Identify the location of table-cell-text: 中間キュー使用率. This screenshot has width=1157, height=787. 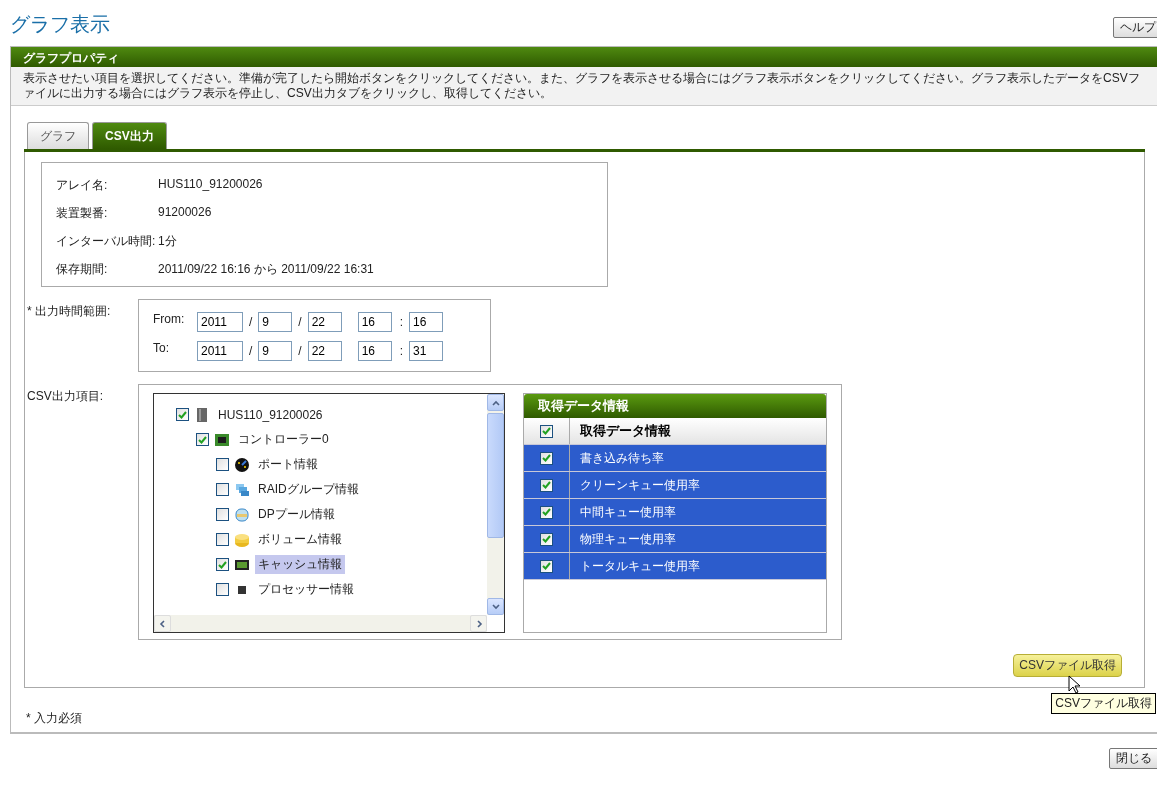
(627, 512).